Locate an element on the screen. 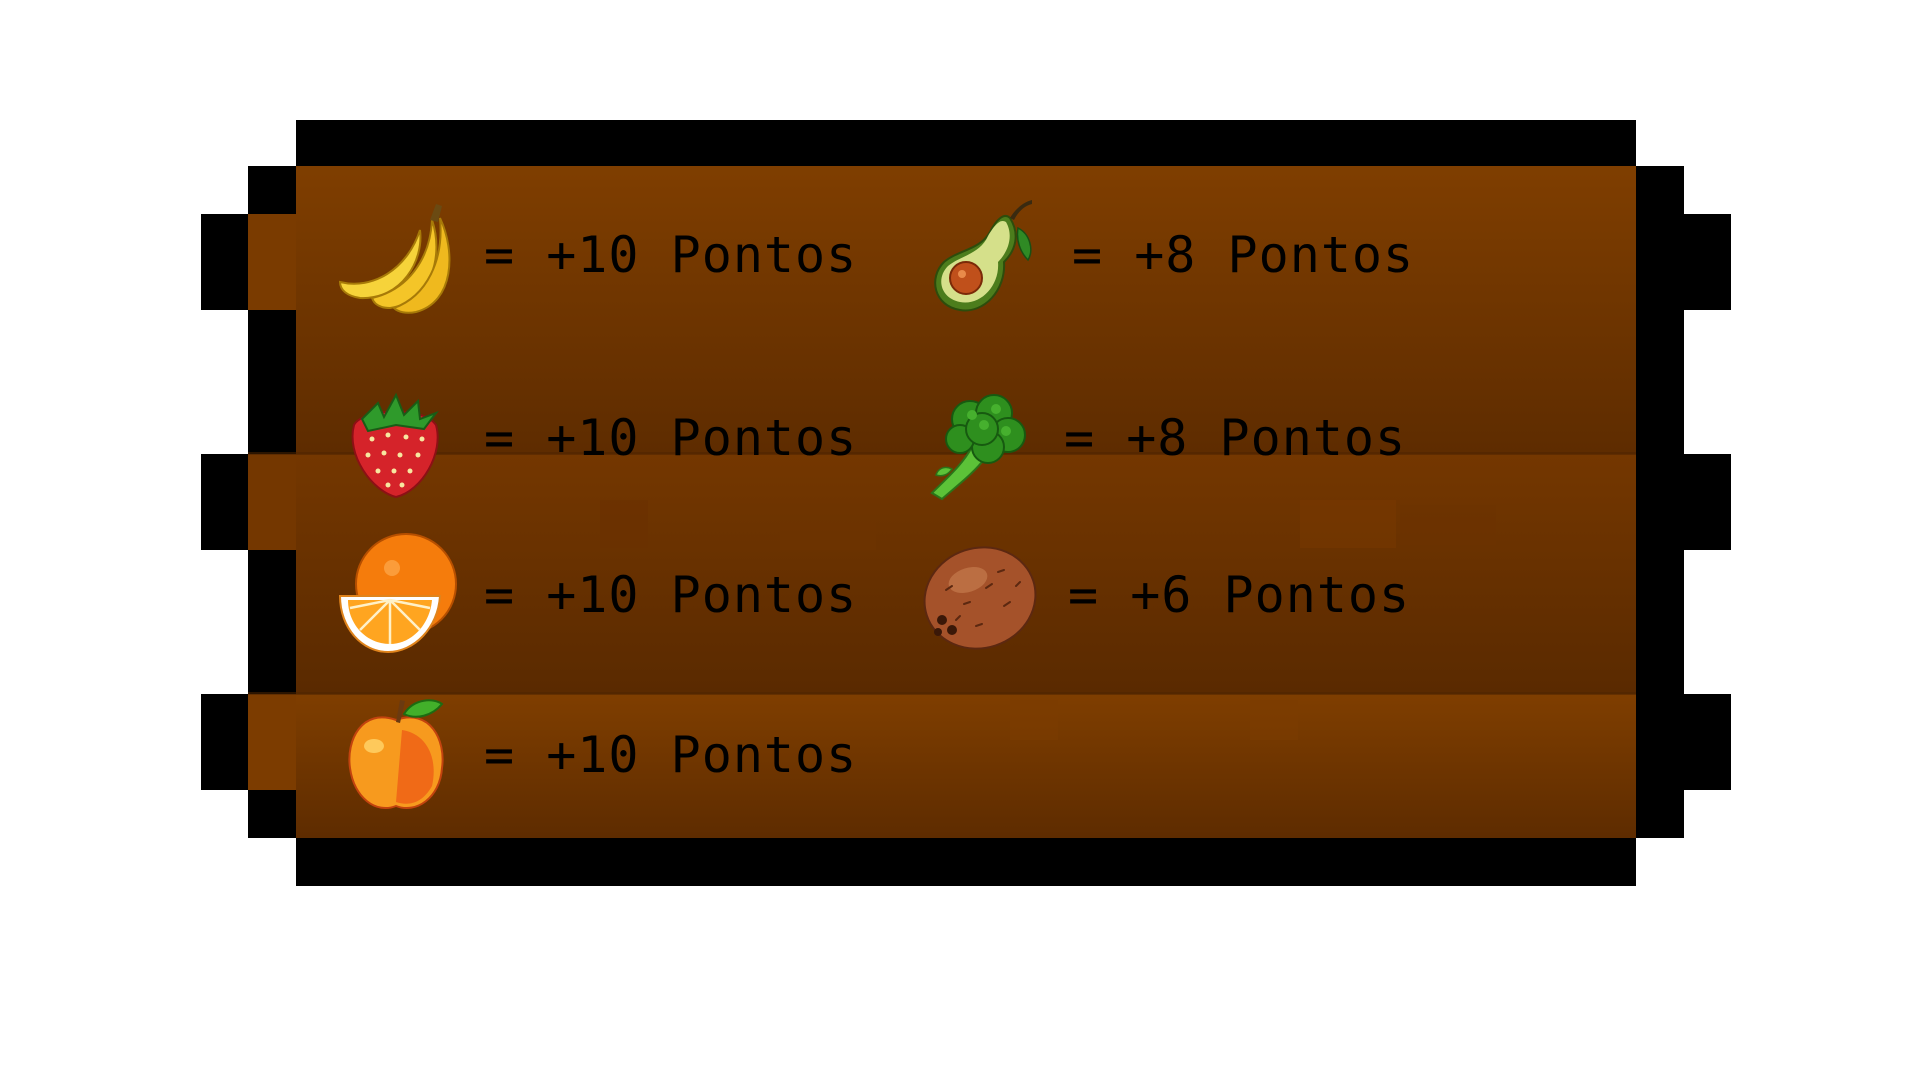  score-row-orange: = +10 Pontos is located at coordinates (594, 595).